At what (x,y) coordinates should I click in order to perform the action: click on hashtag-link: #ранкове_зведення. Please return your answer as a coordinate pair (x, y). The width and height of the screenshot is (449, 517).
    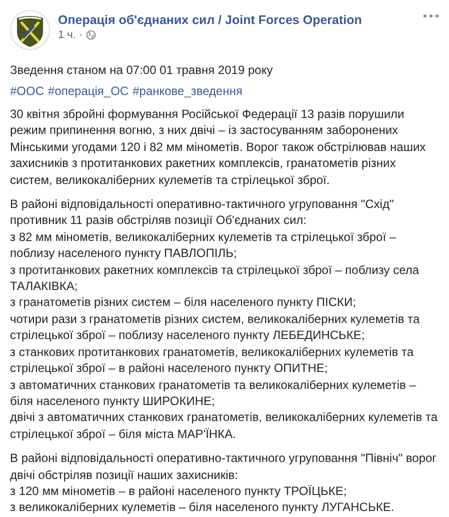
    Looking at the image, I should click on (187, 91).